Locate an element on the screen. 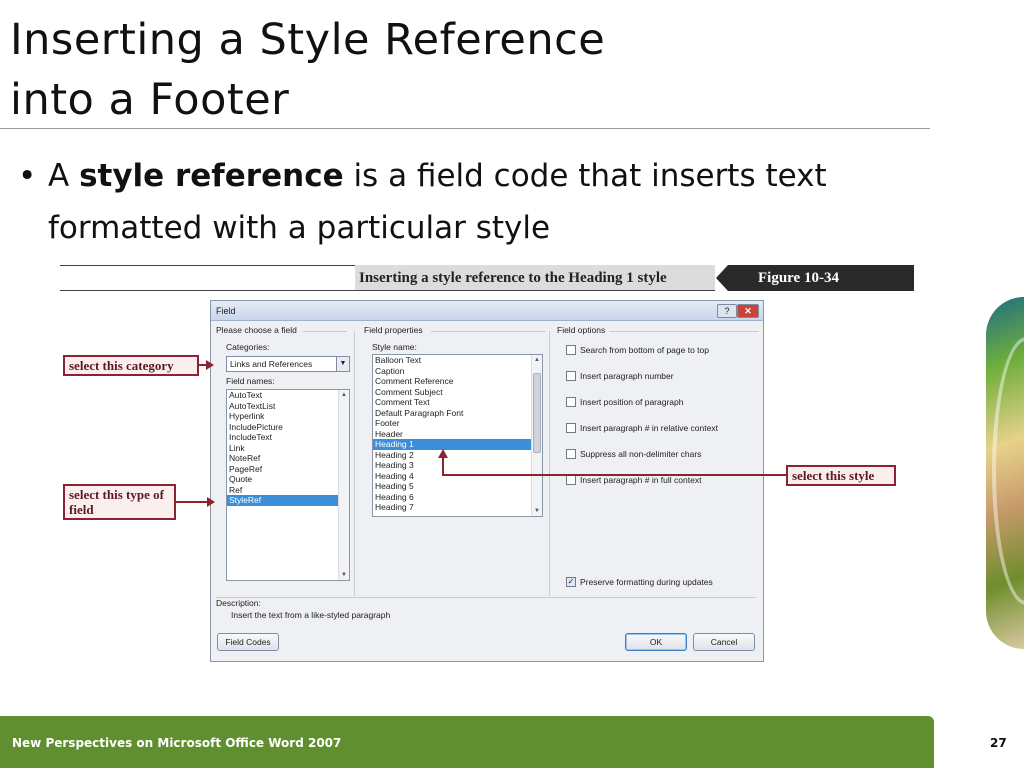  dialog-titlebar: Field is located at coordinates (487, 311).